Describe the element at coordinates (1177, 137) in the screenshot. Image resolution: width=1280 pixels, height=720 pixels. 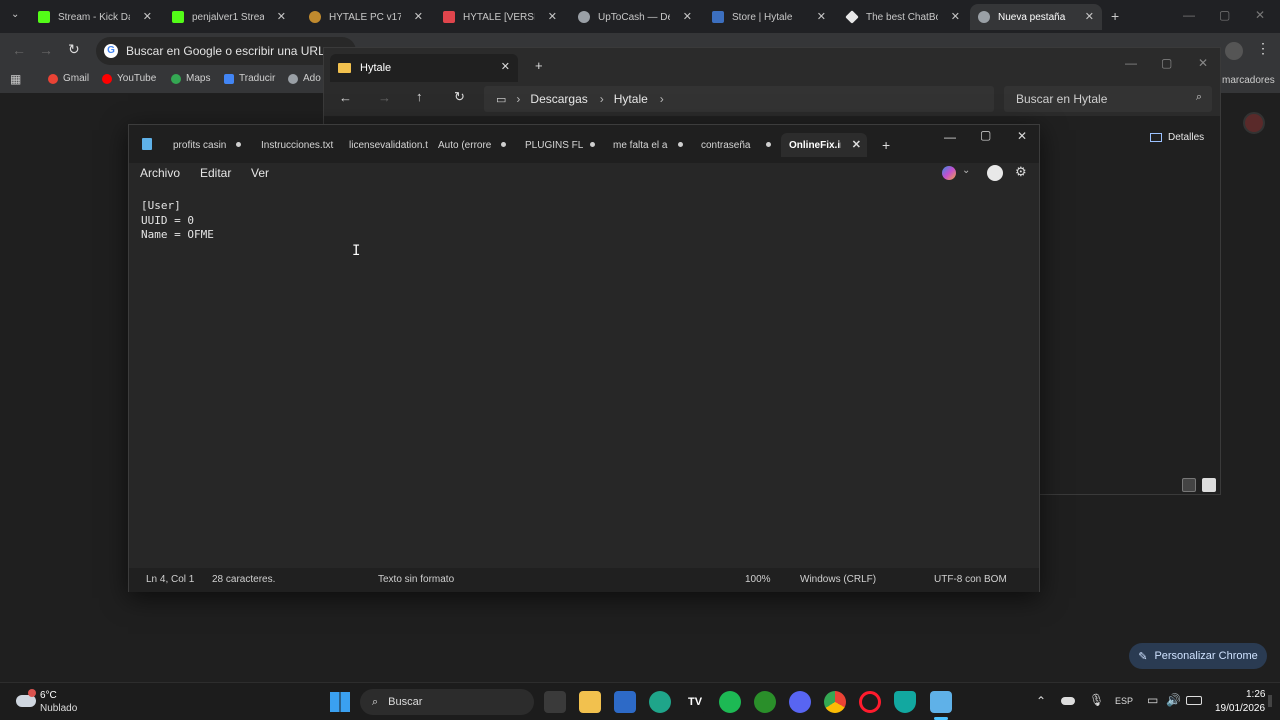
I see `details-button: Detalles` at that location.